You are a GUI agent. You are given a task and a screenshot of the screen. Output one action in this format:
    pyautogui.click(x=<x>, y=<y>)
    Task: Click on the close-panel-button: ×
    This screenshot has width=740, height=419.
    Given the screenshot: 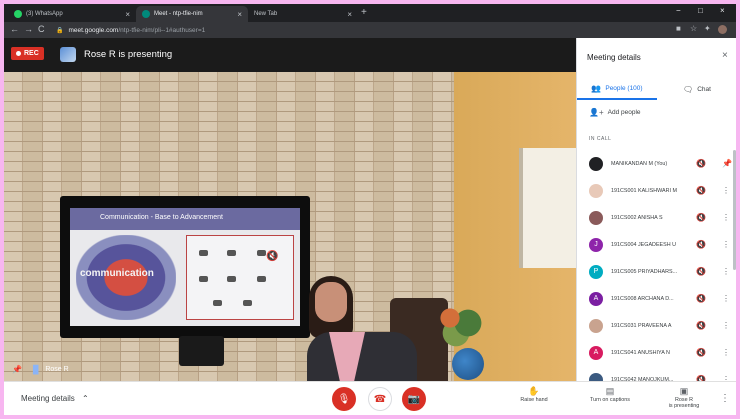 What is the action you would take?
    pyautogui.click(x=725, y=55)
    